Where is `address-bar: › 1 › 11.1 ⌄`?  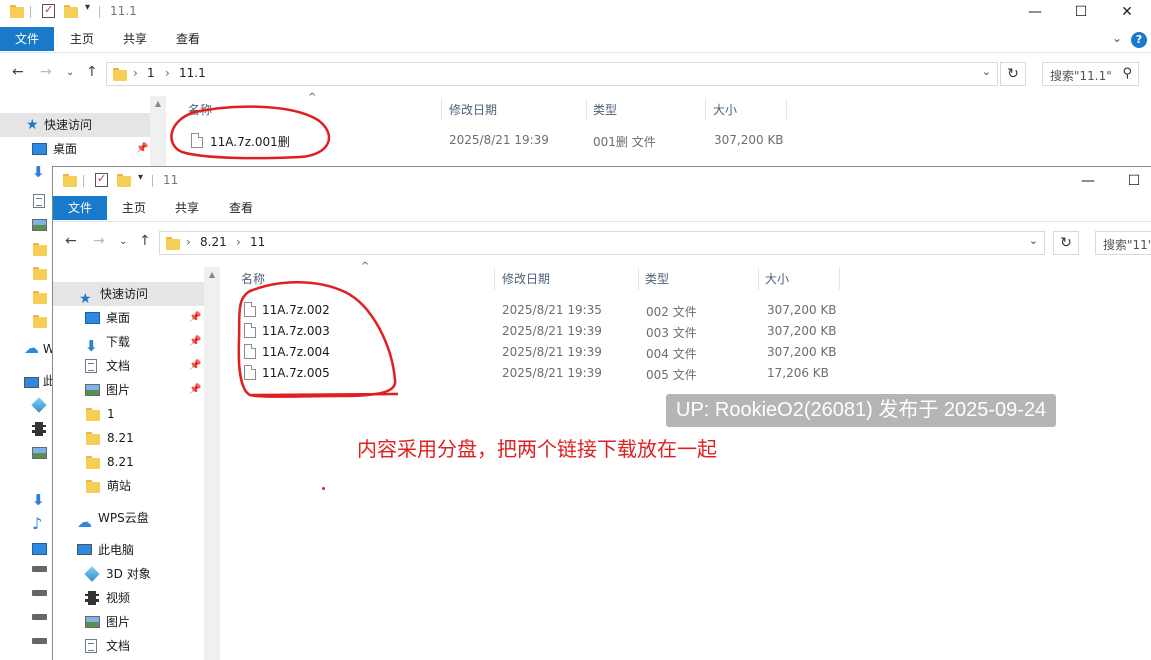 address-bar: › 1 › 11.1 ⌄ is located at coordinates (552, 74).